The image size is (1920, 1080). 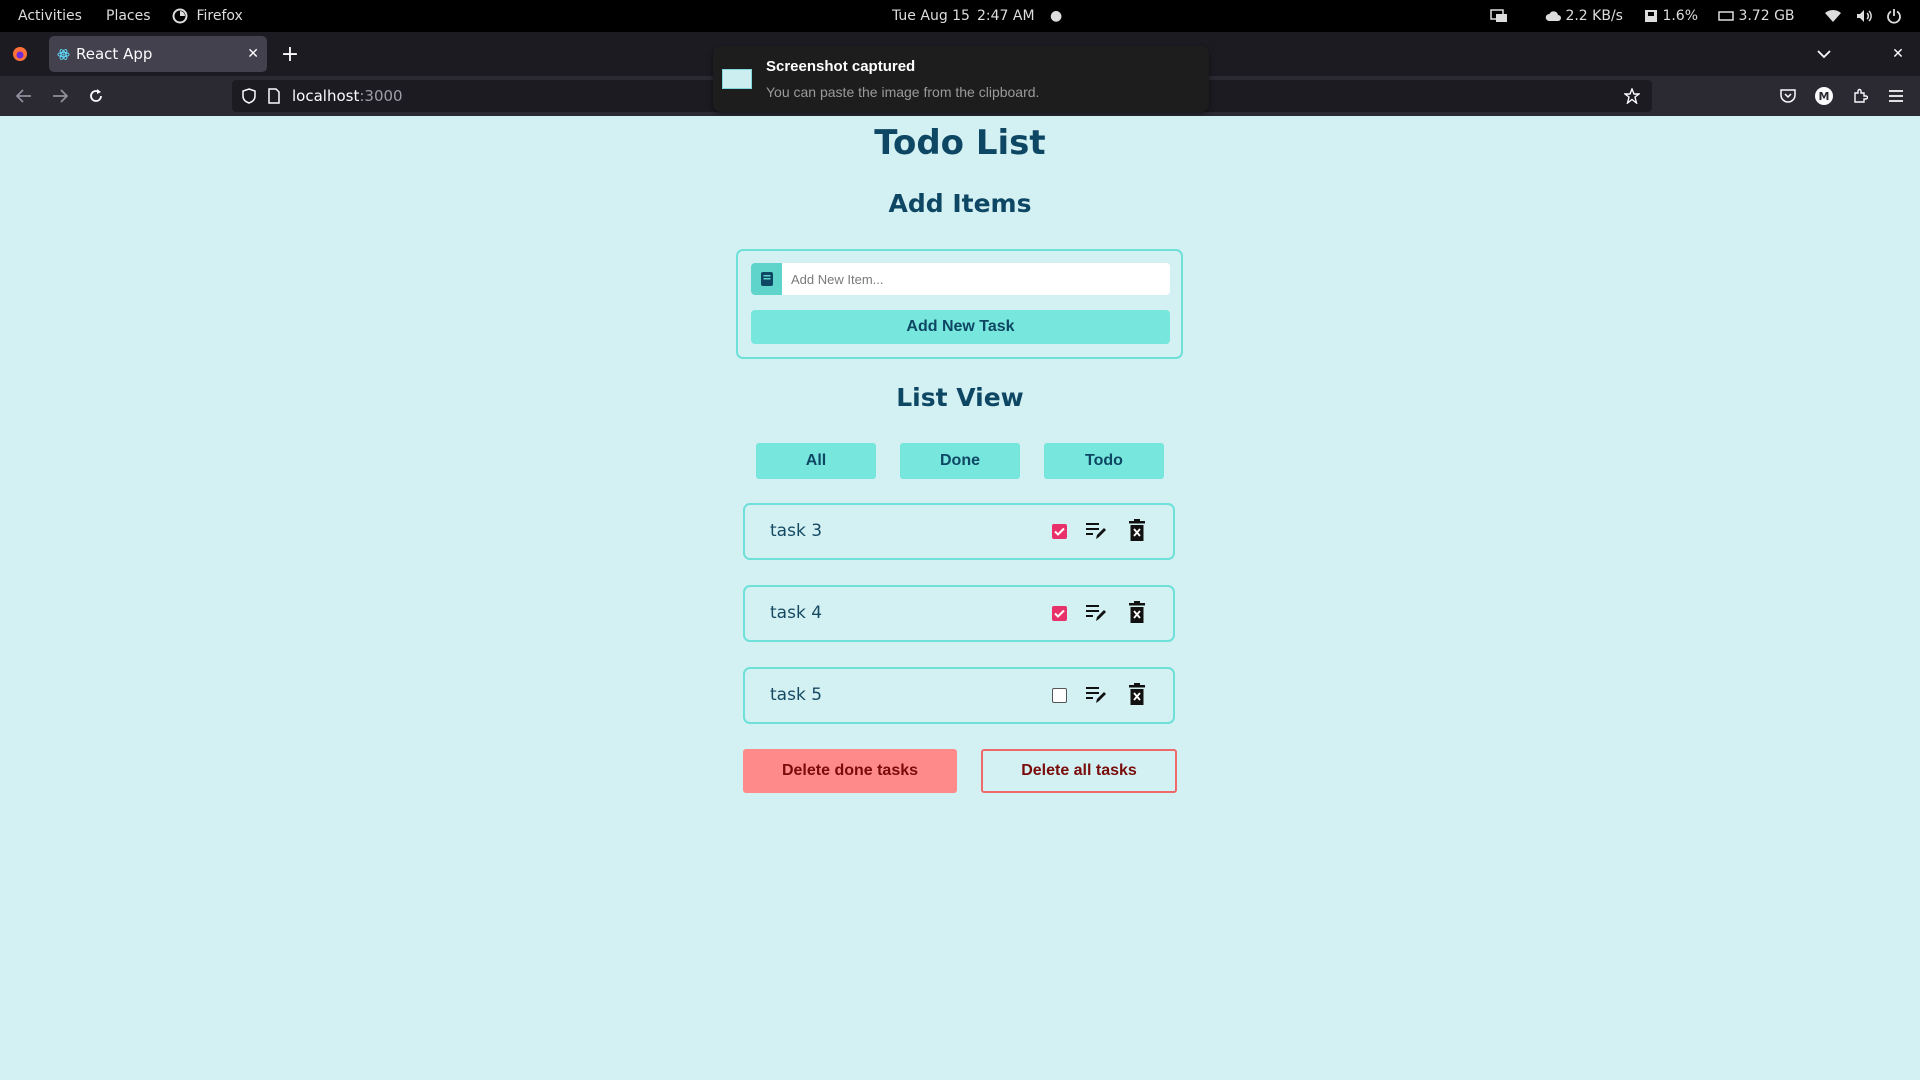 I want to click on network-speed: 2.2 KB/s, so click(x=1584, y=16).